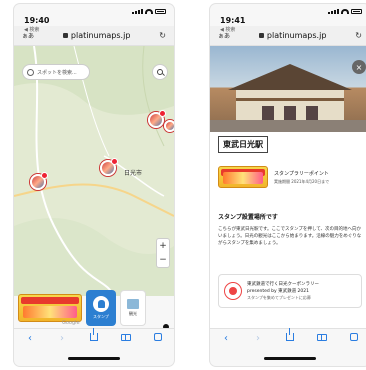 The width and height of the screenshot is (366, 370). What do you see at coordinates (133, 313) in the screenshot?
I see `category-card-label: 観光` at bounding box center [133, 313].